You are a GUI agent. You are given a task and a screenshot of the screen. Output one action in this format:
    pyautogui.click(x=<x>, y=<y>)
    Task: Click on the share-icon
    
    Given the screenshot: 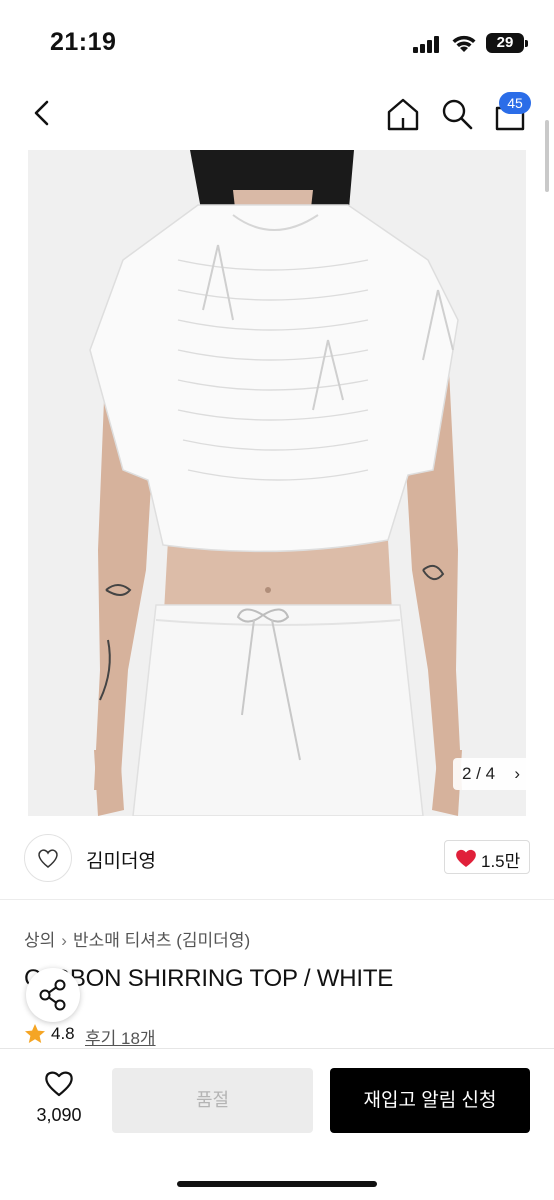 What is the action you would take?
    pyautogui.click(x=52, y=995)
    